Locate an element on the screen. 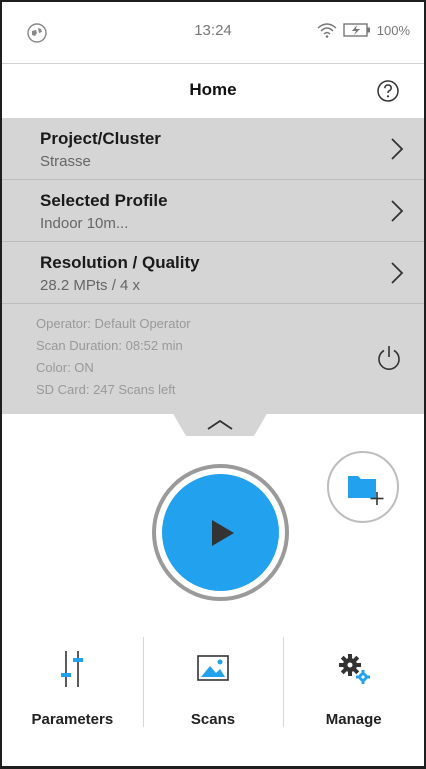 This screenshot has width=426, height=769. menu-item-value: Strasse is located at coordinates (65, 161).